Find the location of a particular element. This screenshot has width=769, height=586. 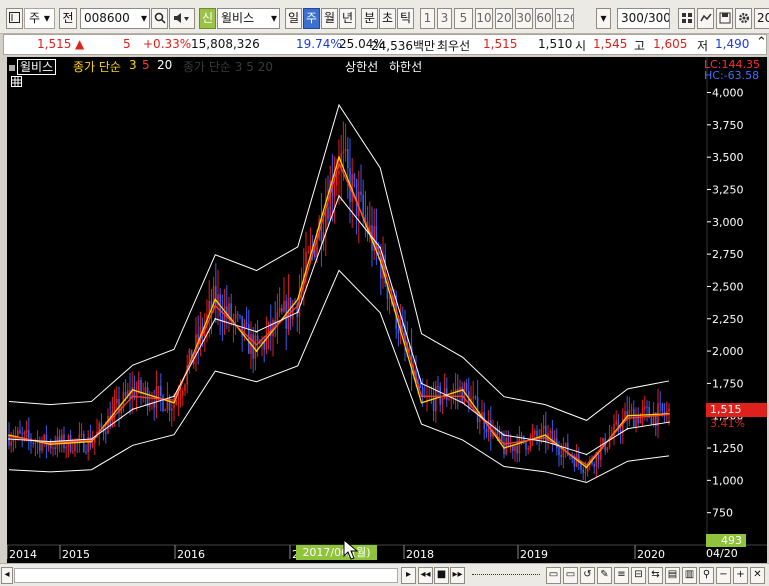

y-tick-label: 2,000 is located at coordinates (728, 351).